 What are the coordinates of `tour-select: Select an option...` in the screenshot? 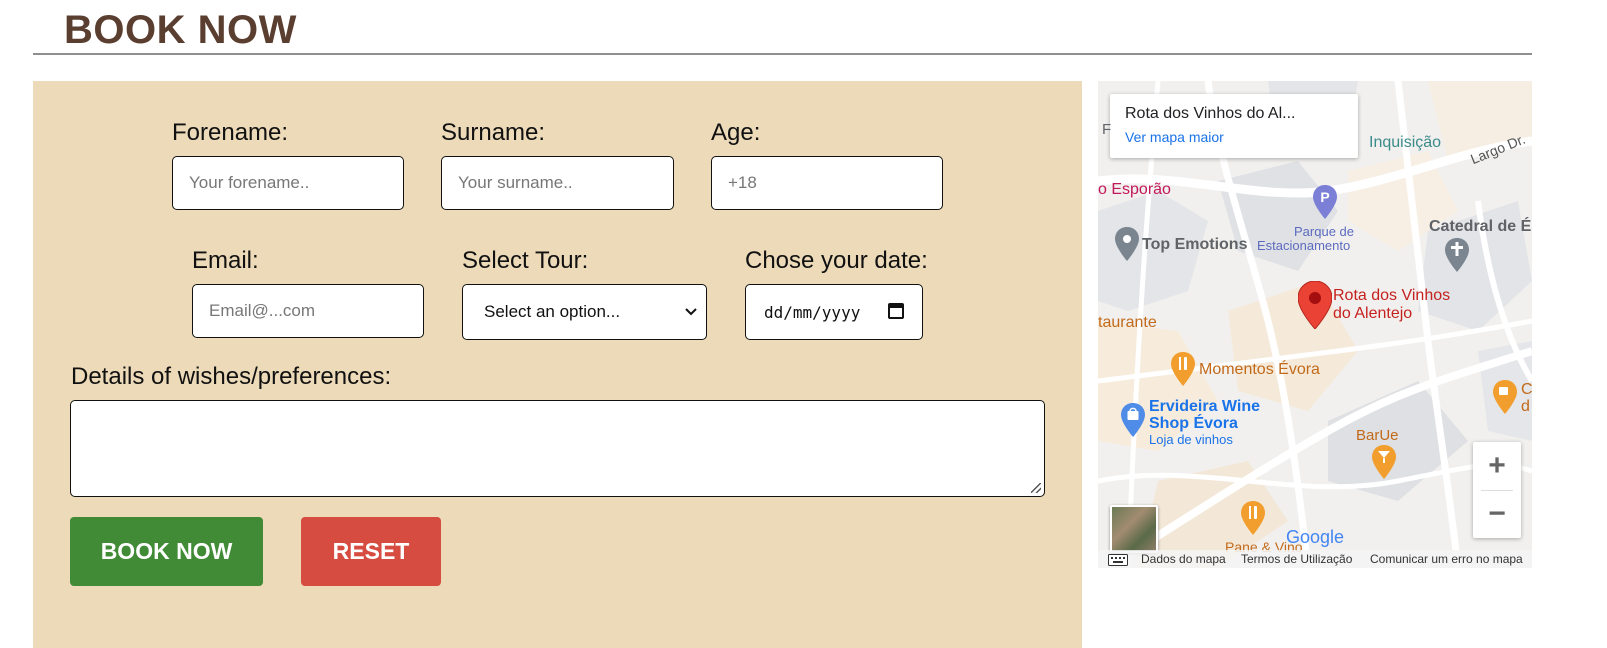 It's located at (584, 312).